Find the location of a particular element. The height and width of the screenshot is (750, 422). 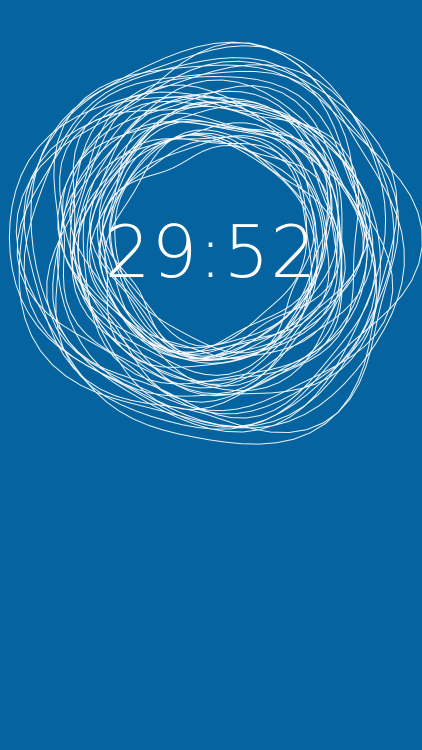

countdown-timer: 29:52 is located at coordinates (211, 252).